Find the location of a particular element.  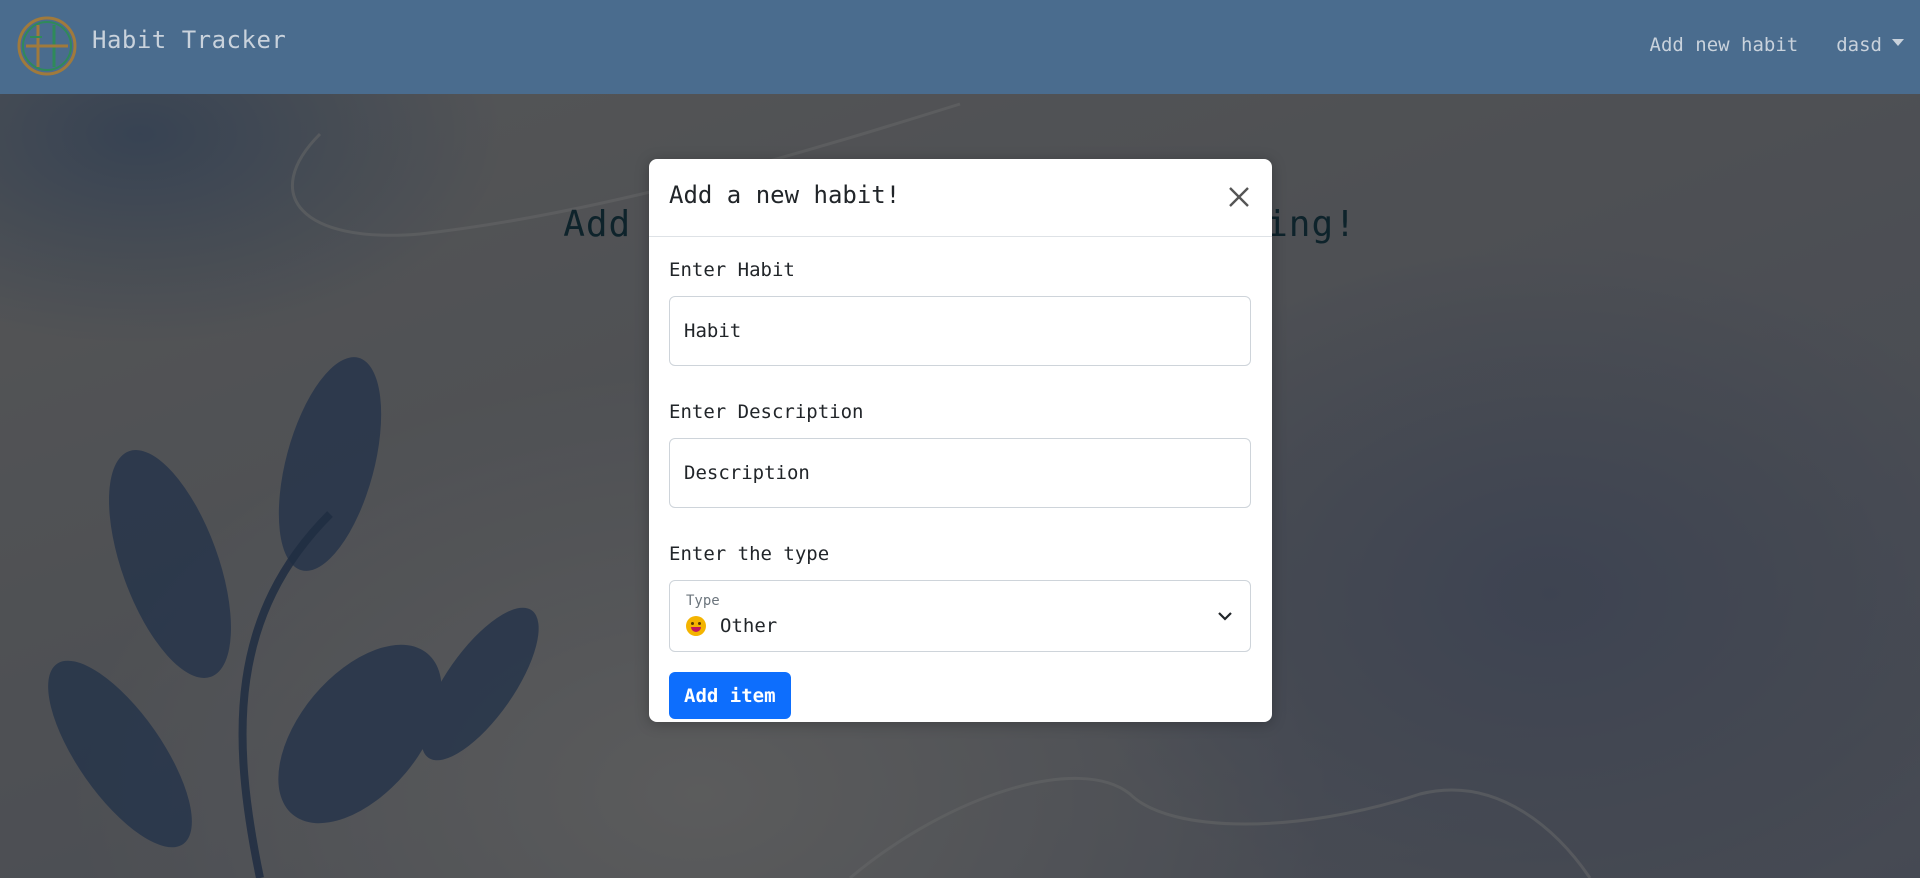

brand-name: Habit Tracker is located at coordinates (189, 40).